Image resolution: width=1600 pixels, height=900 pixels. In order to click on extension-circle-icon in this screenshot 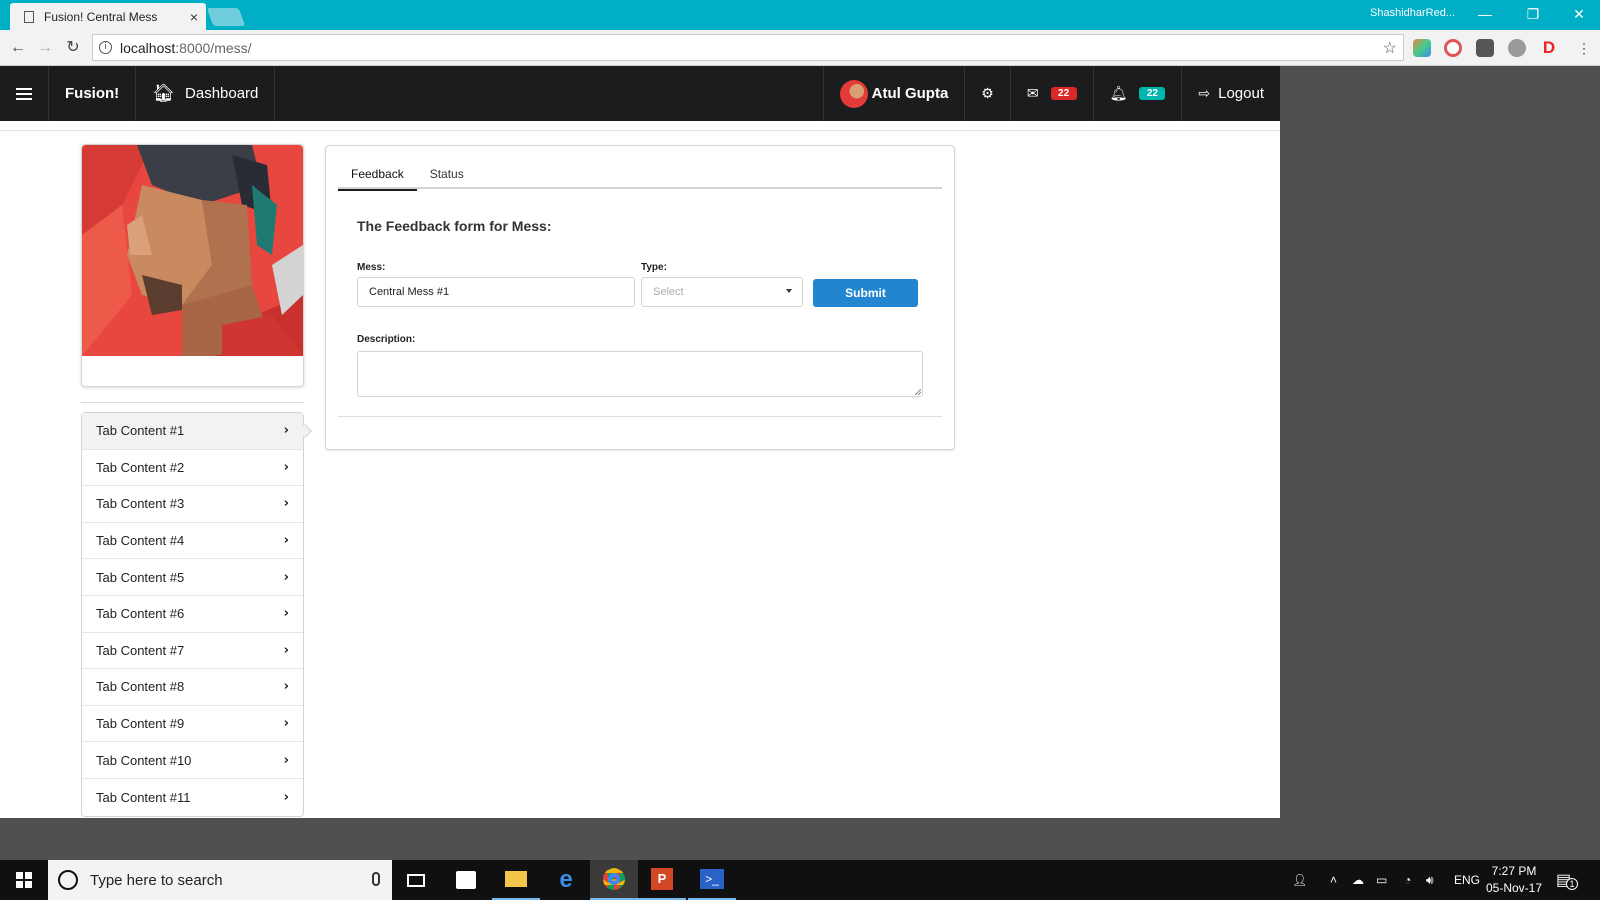, I will do `click(1453, 48)`.